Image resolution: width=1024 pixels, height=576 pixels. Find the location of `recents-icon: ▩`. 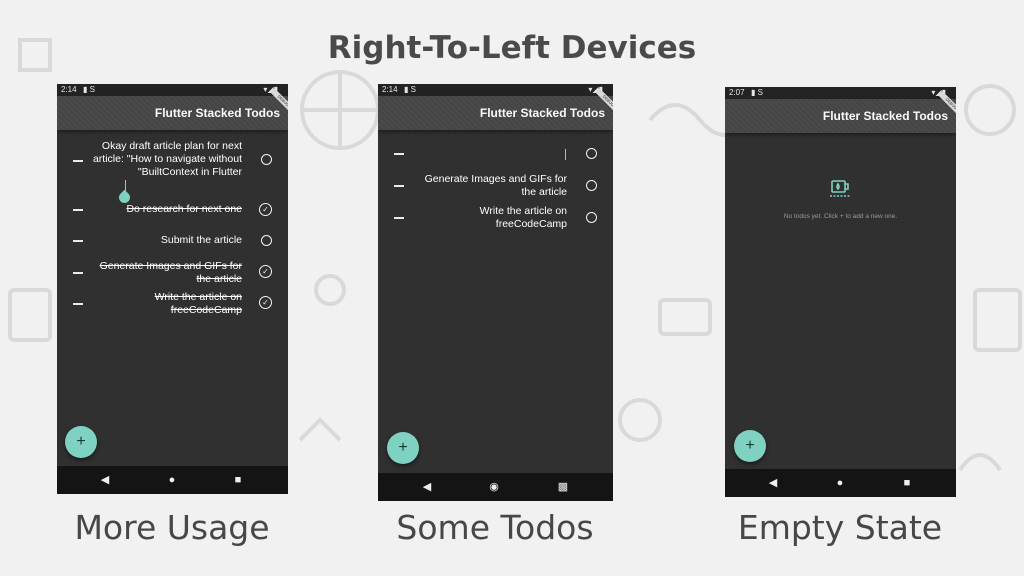

recents-icon: ▩ is located at coordinates (563, 487).